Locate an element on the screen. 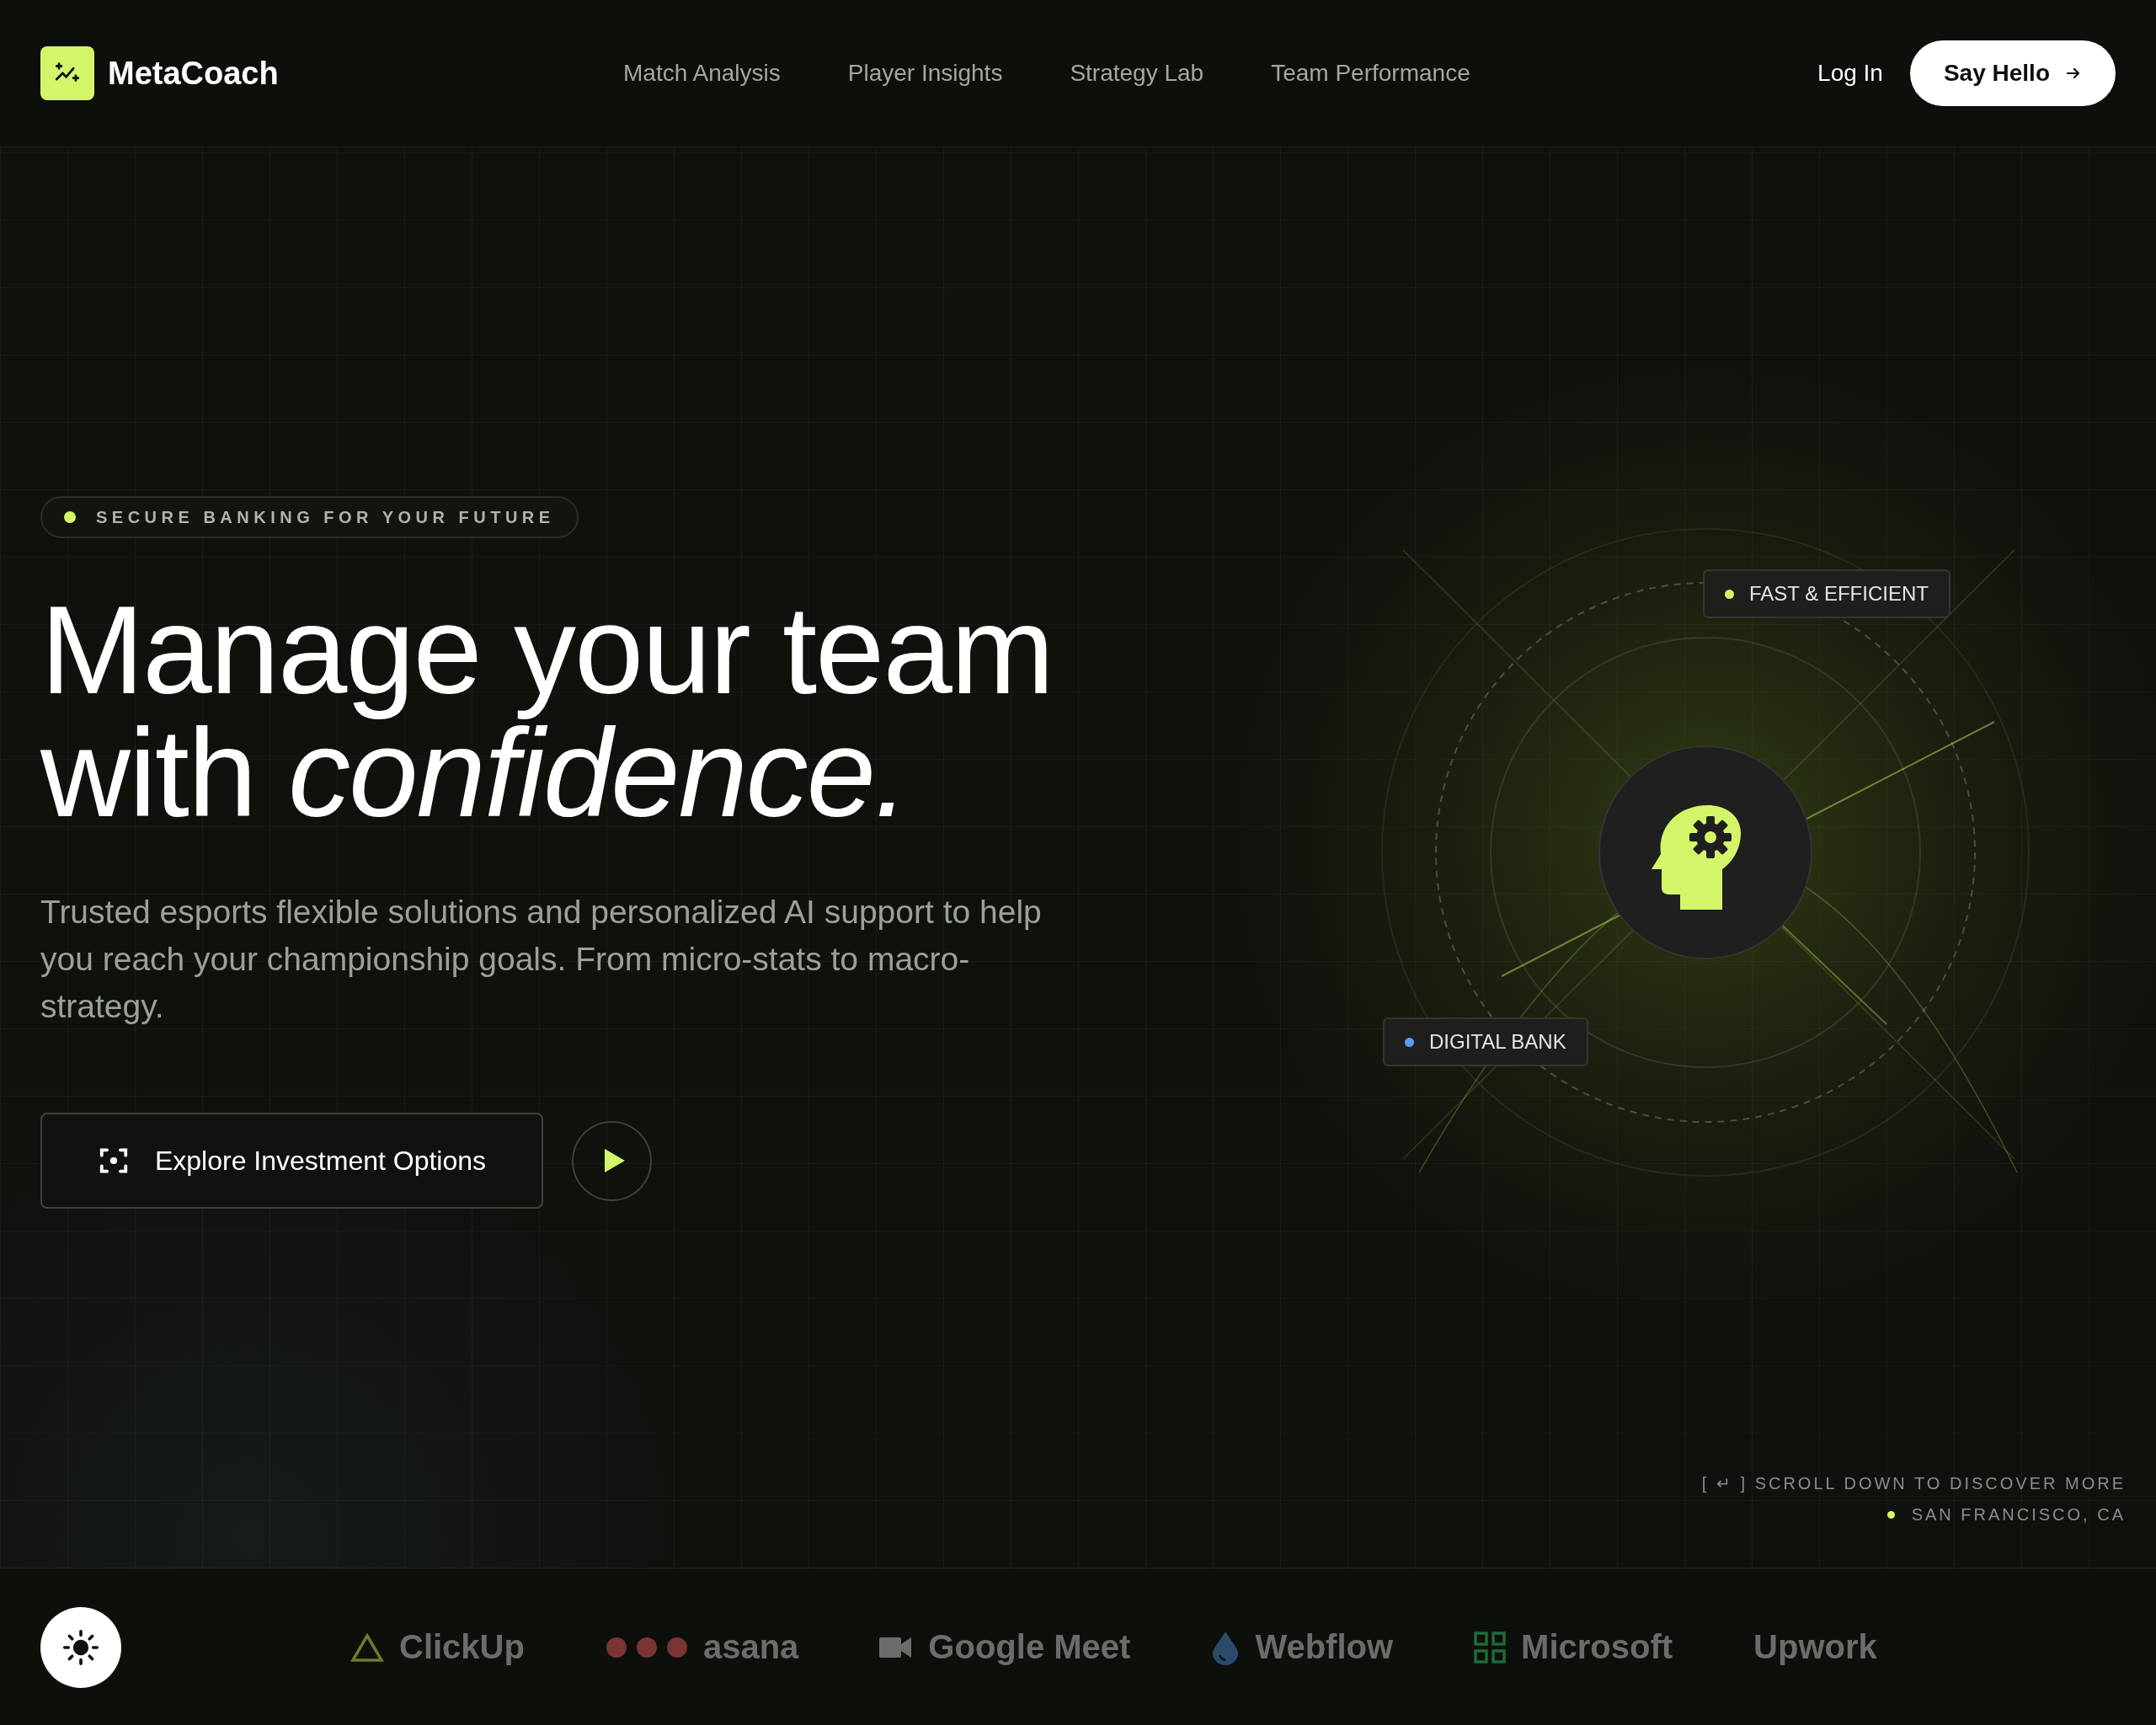 The height and width of the screenshot is (1725, 2156). feature-tag: FAST & EFFICIENT is located at coordinates (1827, 593).